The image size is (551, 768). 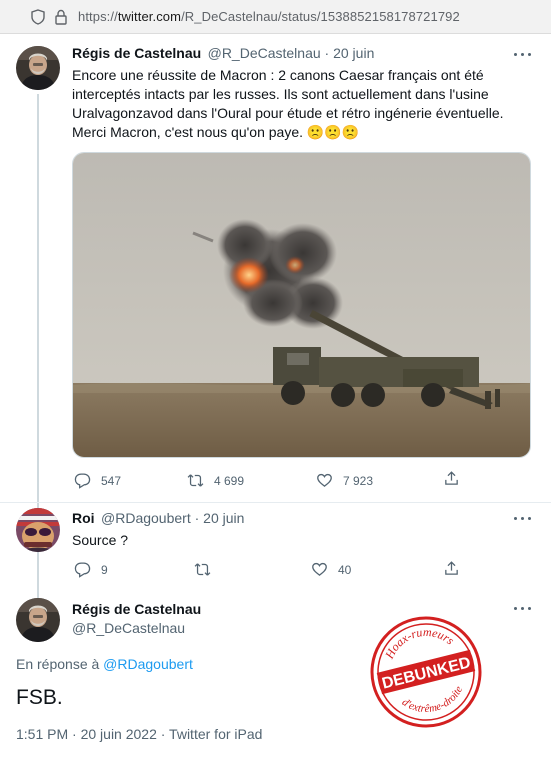 I want to click on thread-line, so click(x=38, y=576).